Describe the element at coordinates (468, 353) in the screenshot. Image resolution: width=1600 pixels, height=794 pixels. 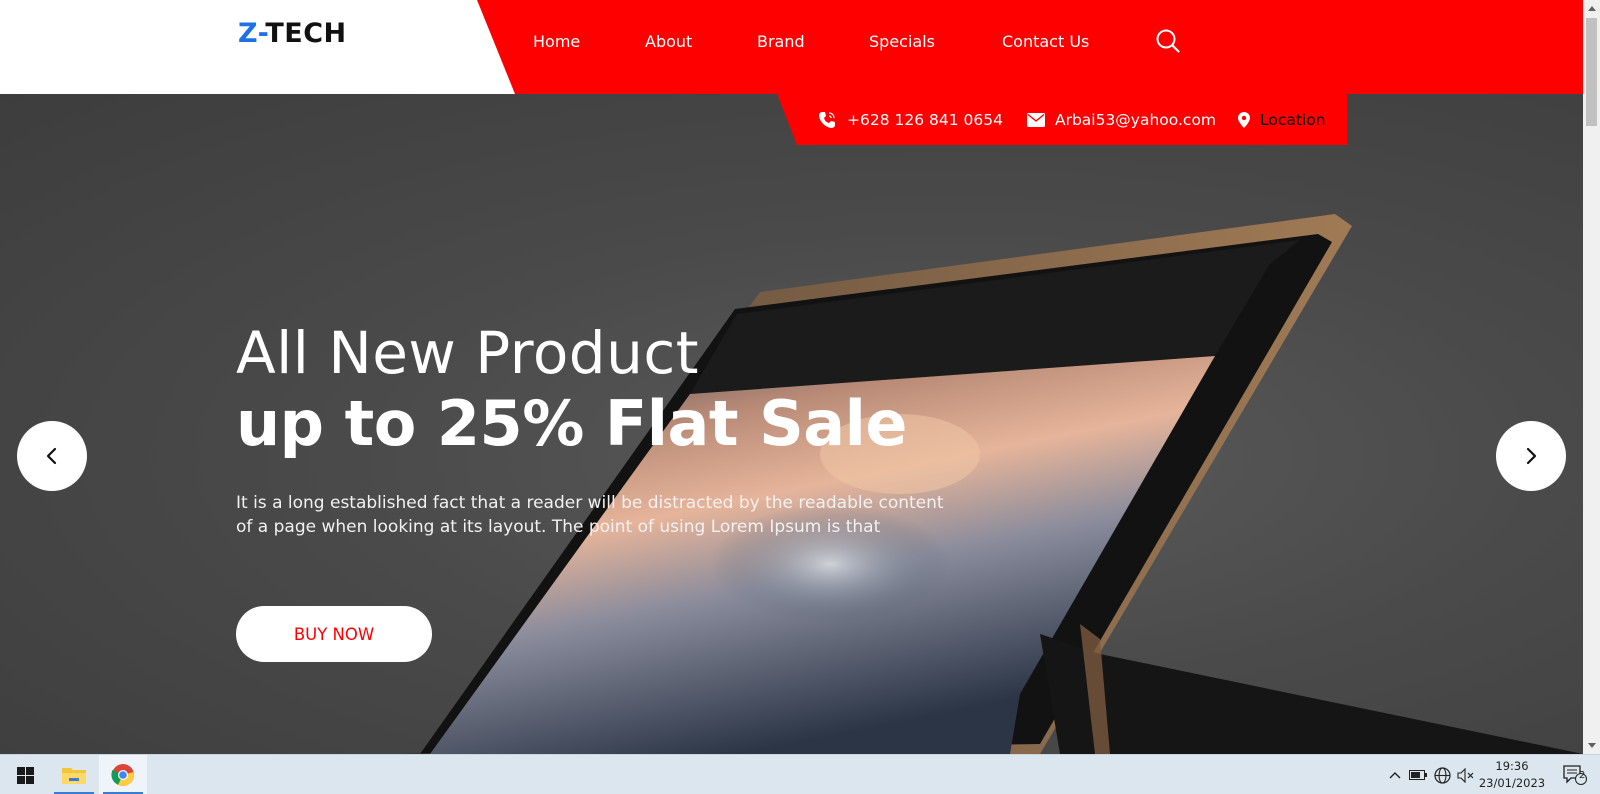
I see `hero-title: All New Product` at that location.